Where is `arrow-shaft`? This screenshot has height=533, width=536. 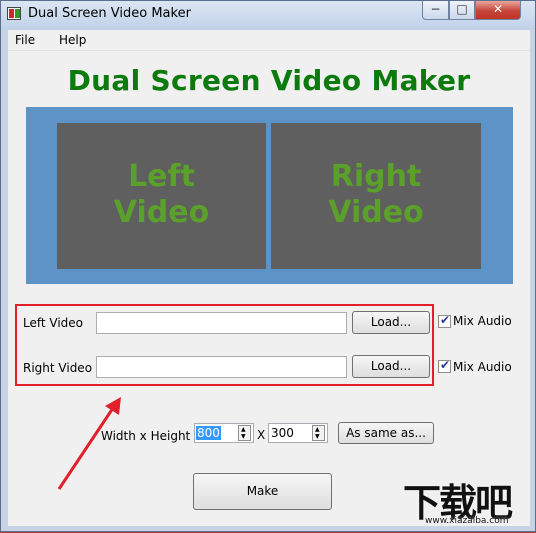 arrow-shaft is located at coordinates (87, 447).